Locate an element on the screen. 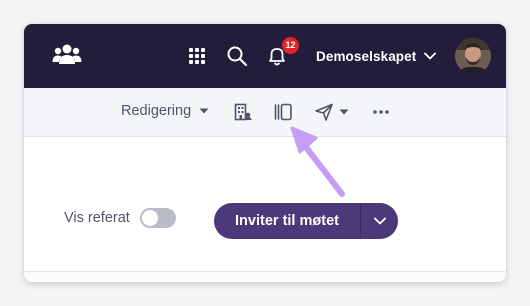 Image resolution: width=530 pixels, height=306 pixels. building-icon is located at coordinates (243, 112).